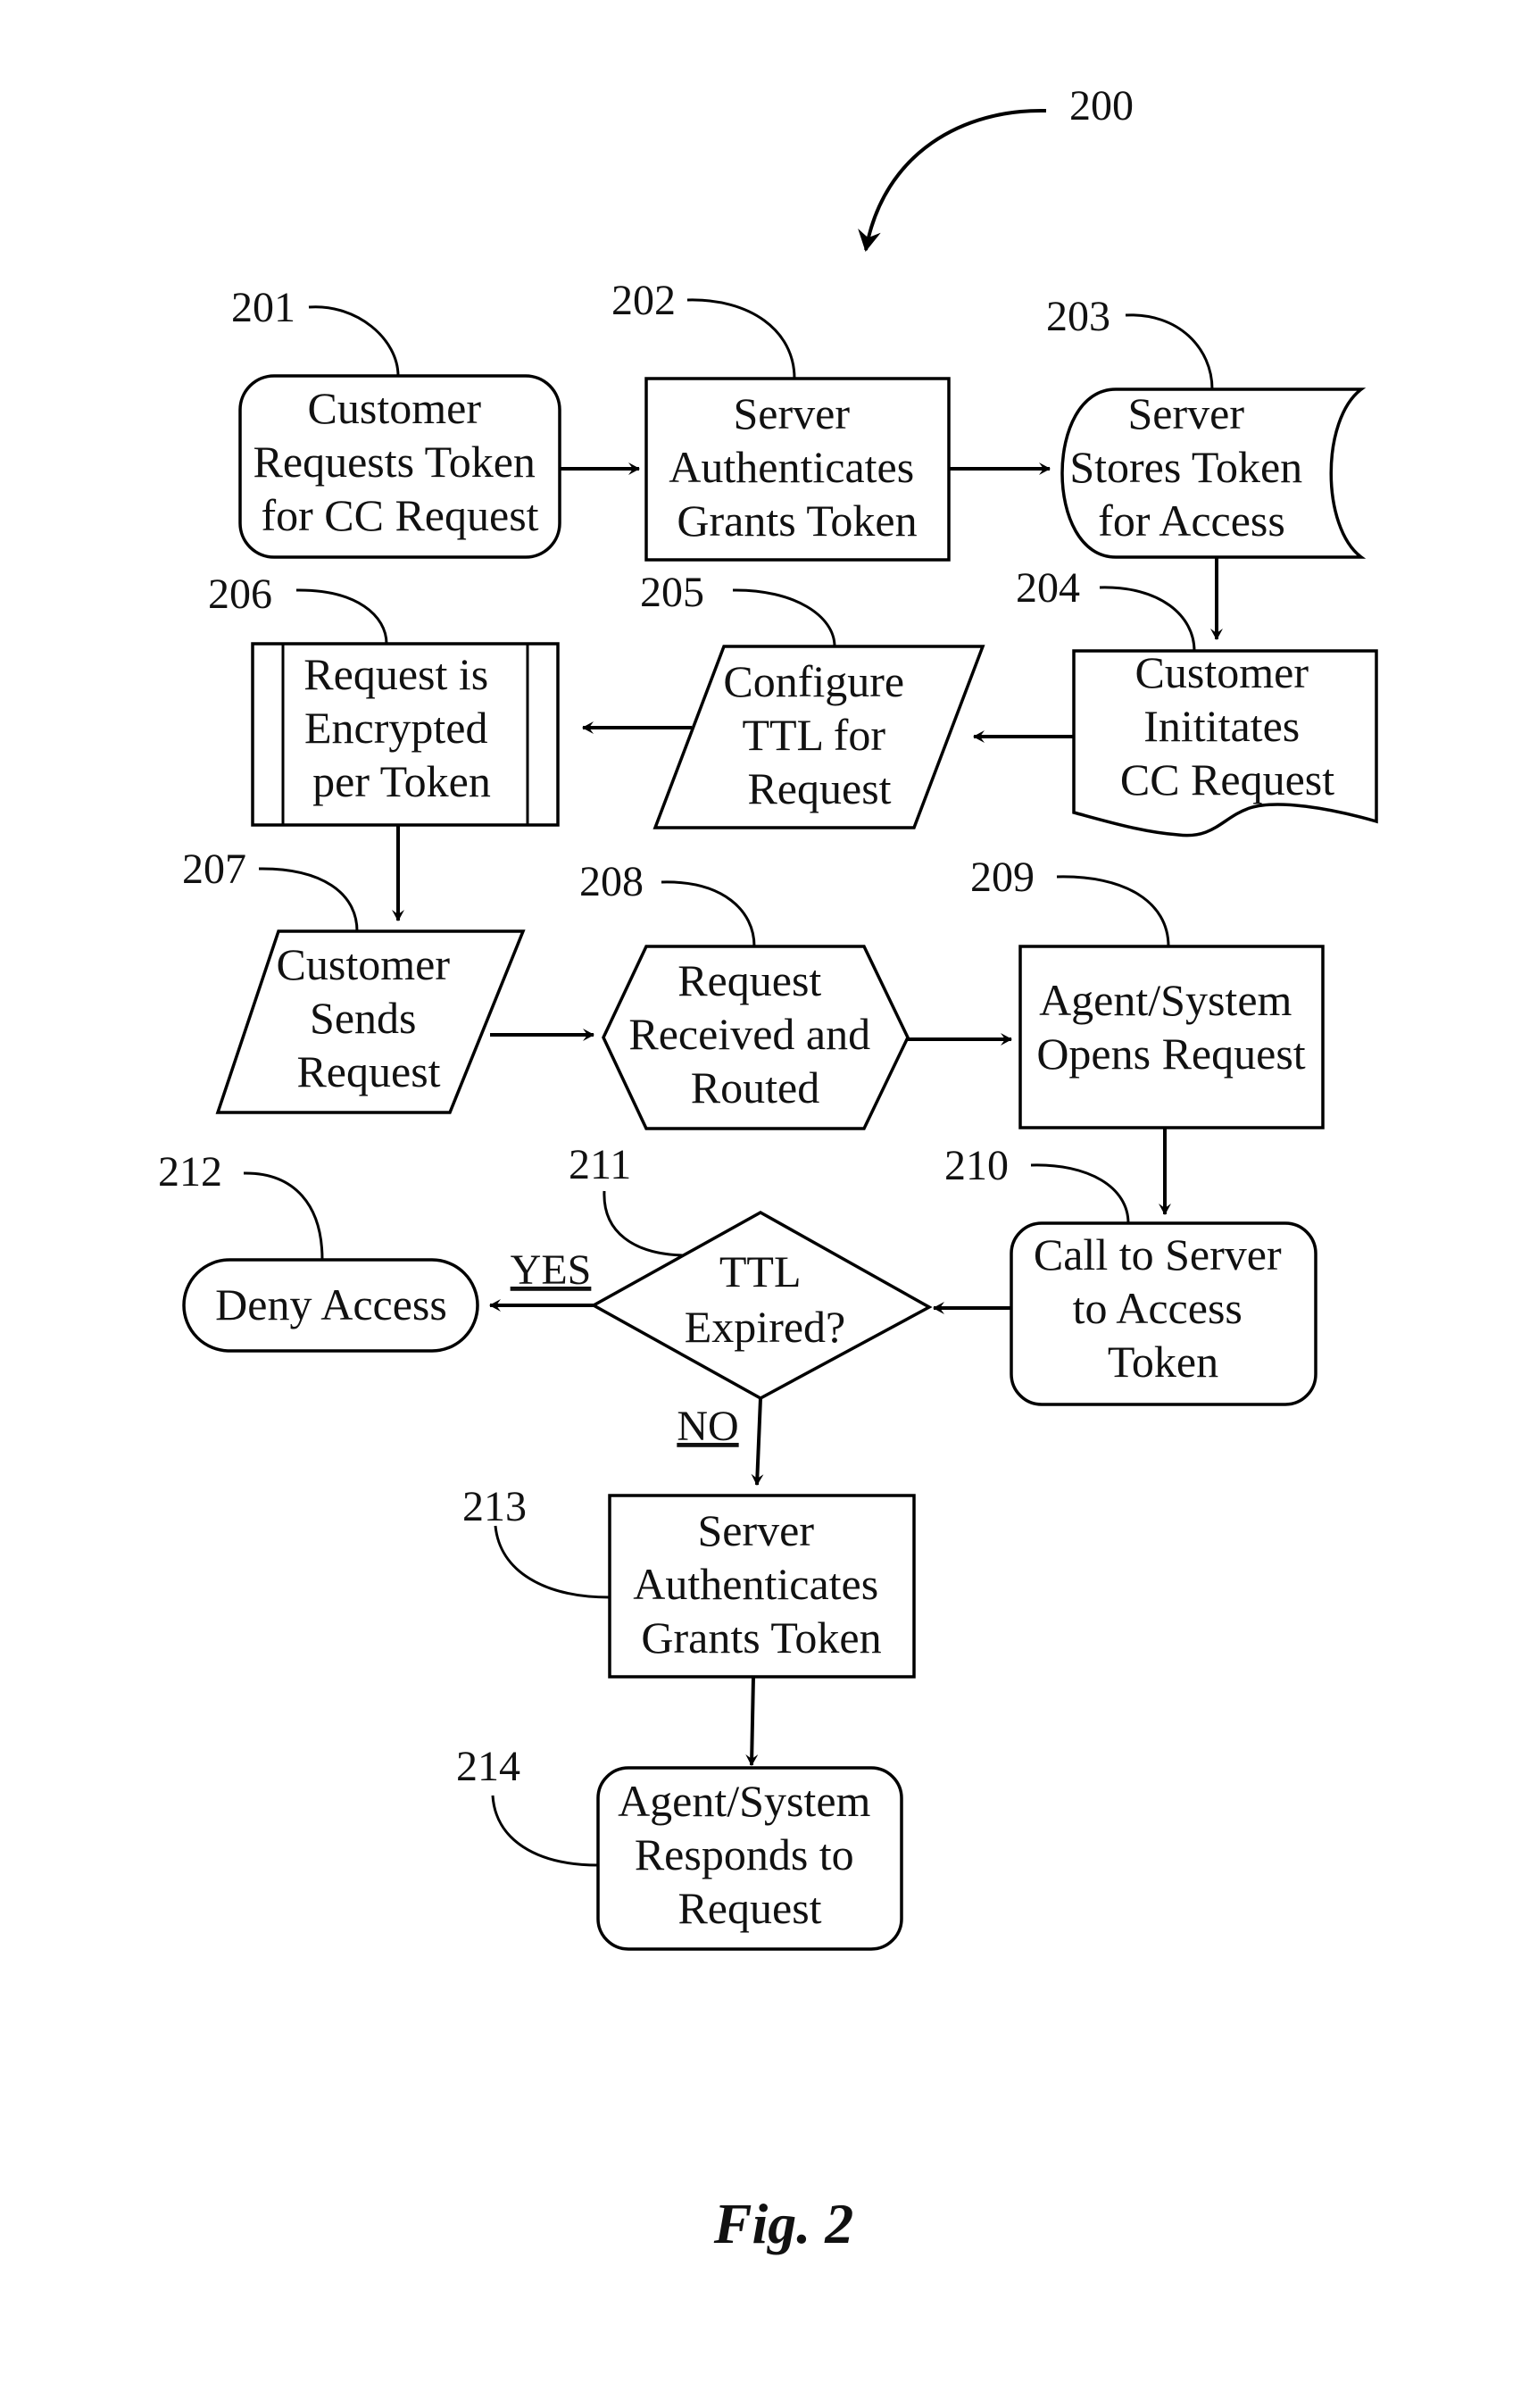 This screenshot has width=1521, height=2408. Describe the element at coordinates (488, 1766) in the screenshot. I see `ref-label-214: 214` at that location.